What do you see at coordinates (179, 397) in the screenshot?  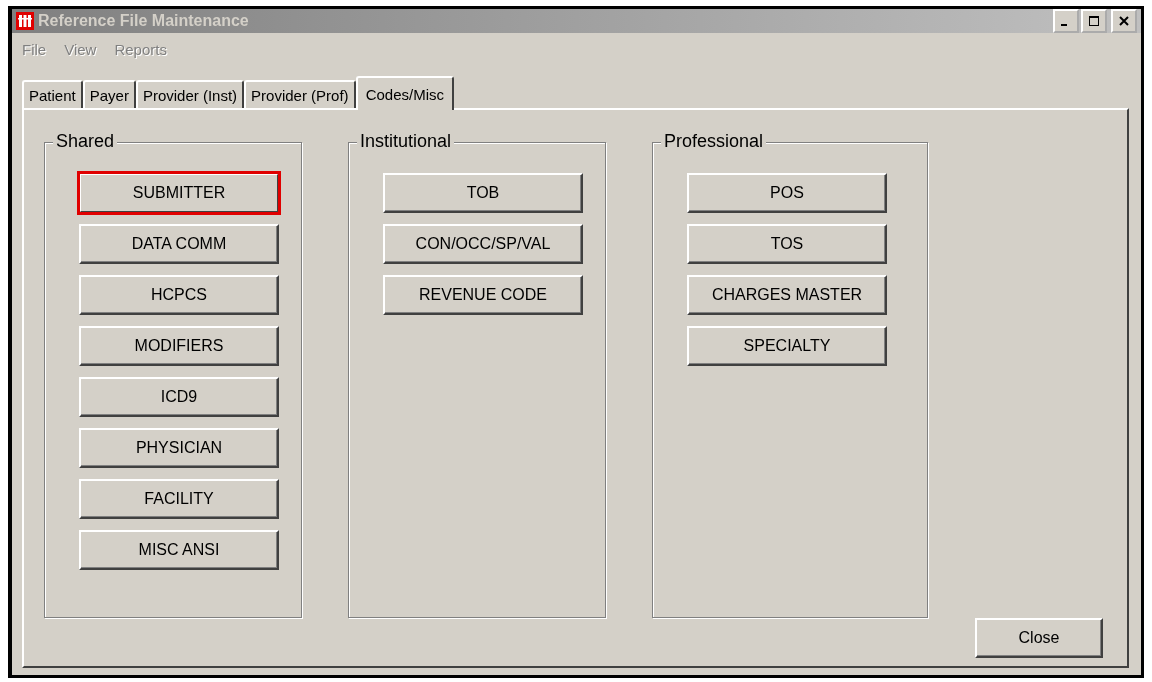 I see `code-button: ICD9` at bounding box center [179, 397].